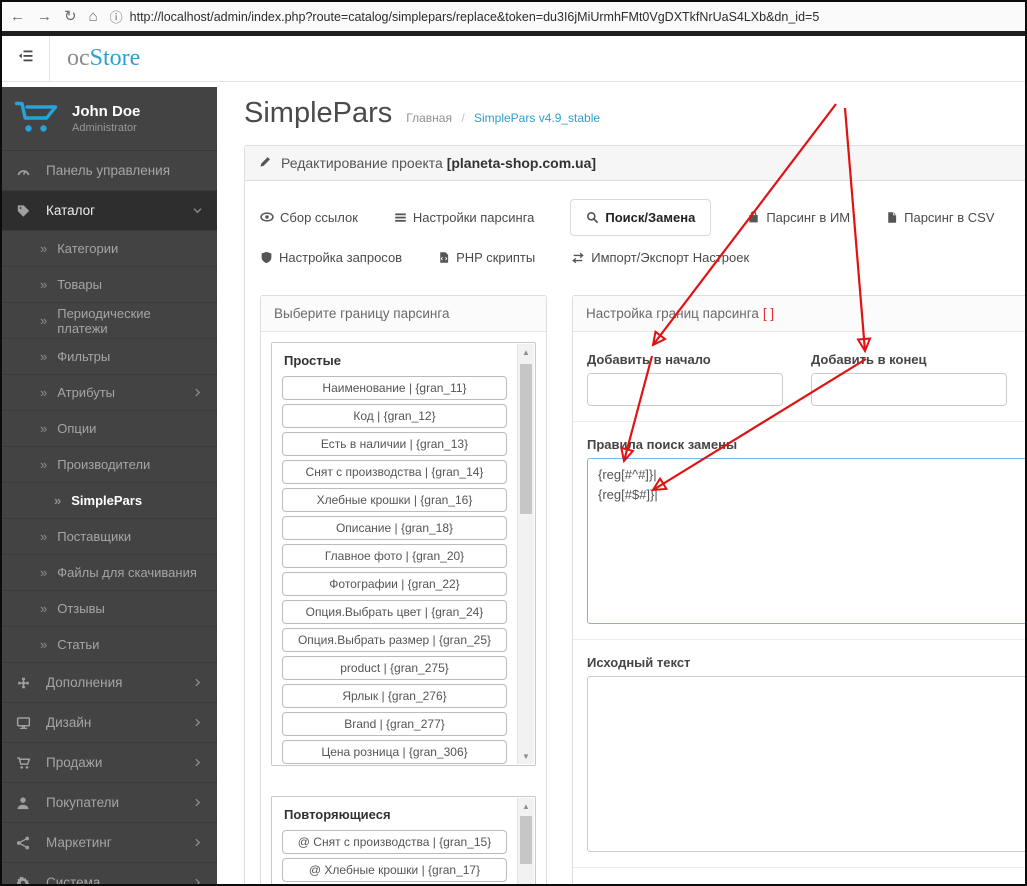  What do you see at coordinates (116, 16) in the screenshot?
I see `info-icon: ⓘ` at bounding box center [116, 16].